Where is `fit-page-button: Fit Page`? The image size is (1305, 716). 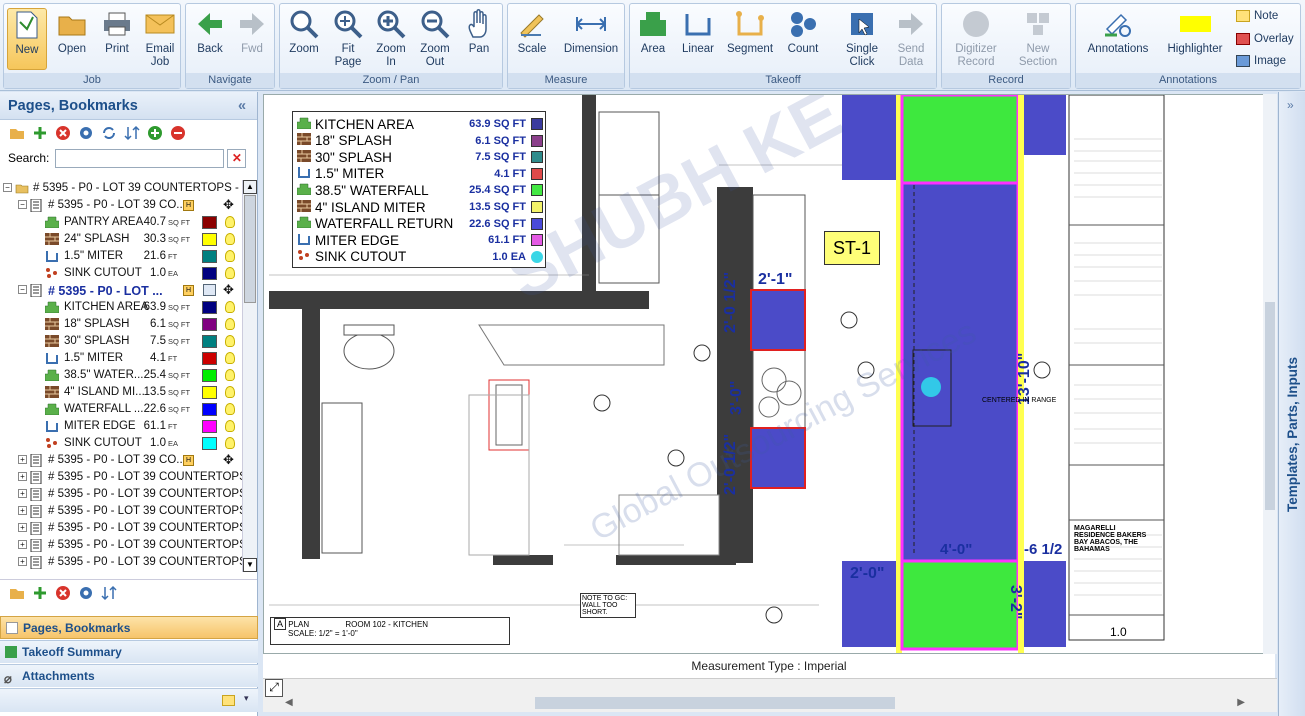
fit-page-button: Fit Page is located at coordinates (348, 38).